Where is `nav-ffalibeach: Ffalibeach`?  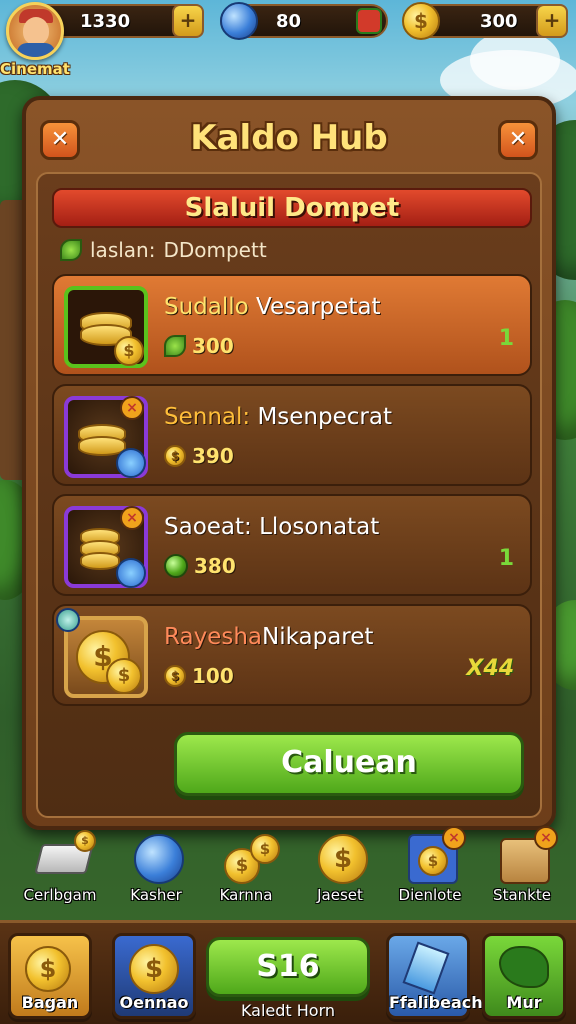
nav-ffalibeach: Ffalibeach is located at coordinates (434, 976).